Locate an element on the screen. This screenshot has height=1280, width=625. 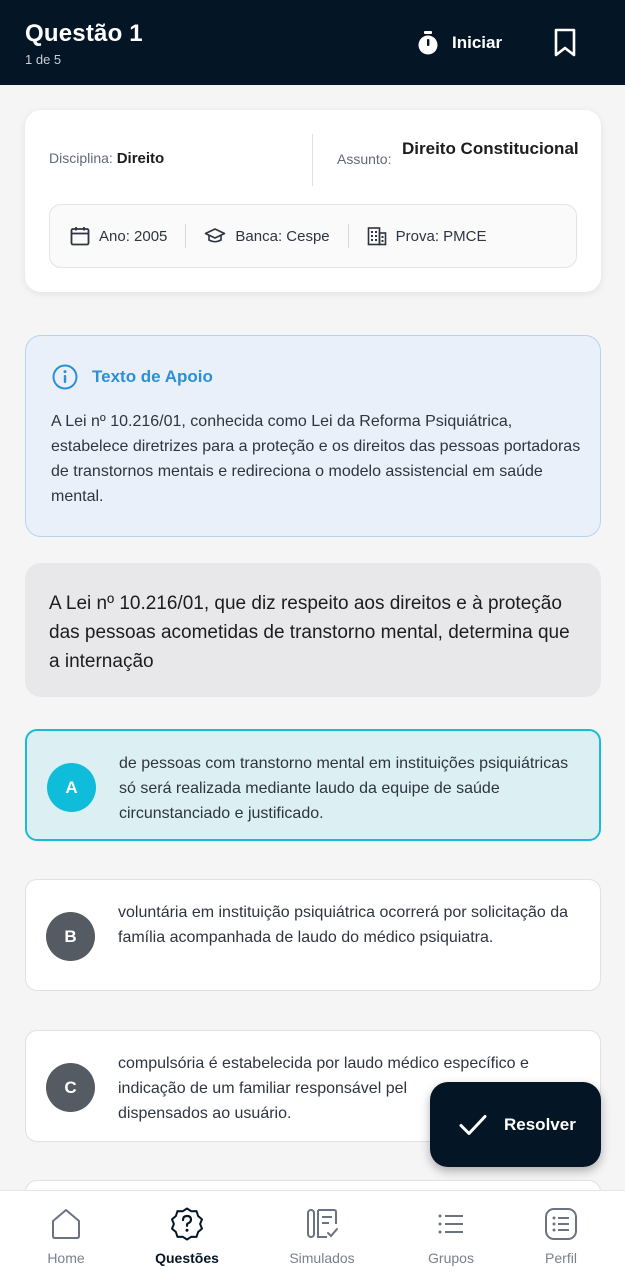
nav-item-simulados: Simulados is located at coordinates (322, 1235).